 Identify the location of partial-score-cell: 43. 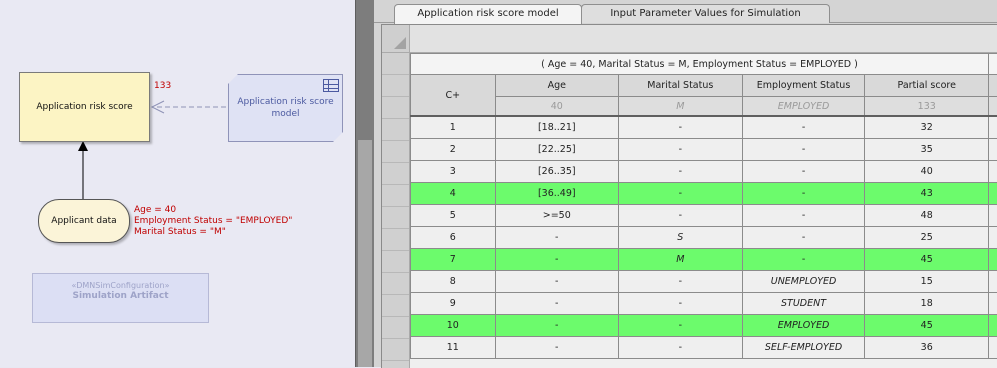
(927, 194).